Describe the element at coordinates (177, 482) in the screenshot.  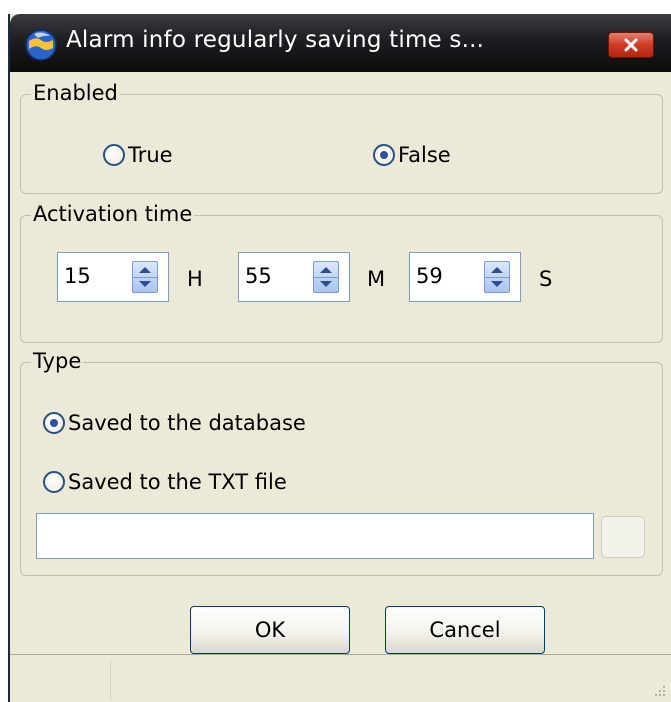
I see `saved-to-txt-label: Saved to the TXT file` at that location.